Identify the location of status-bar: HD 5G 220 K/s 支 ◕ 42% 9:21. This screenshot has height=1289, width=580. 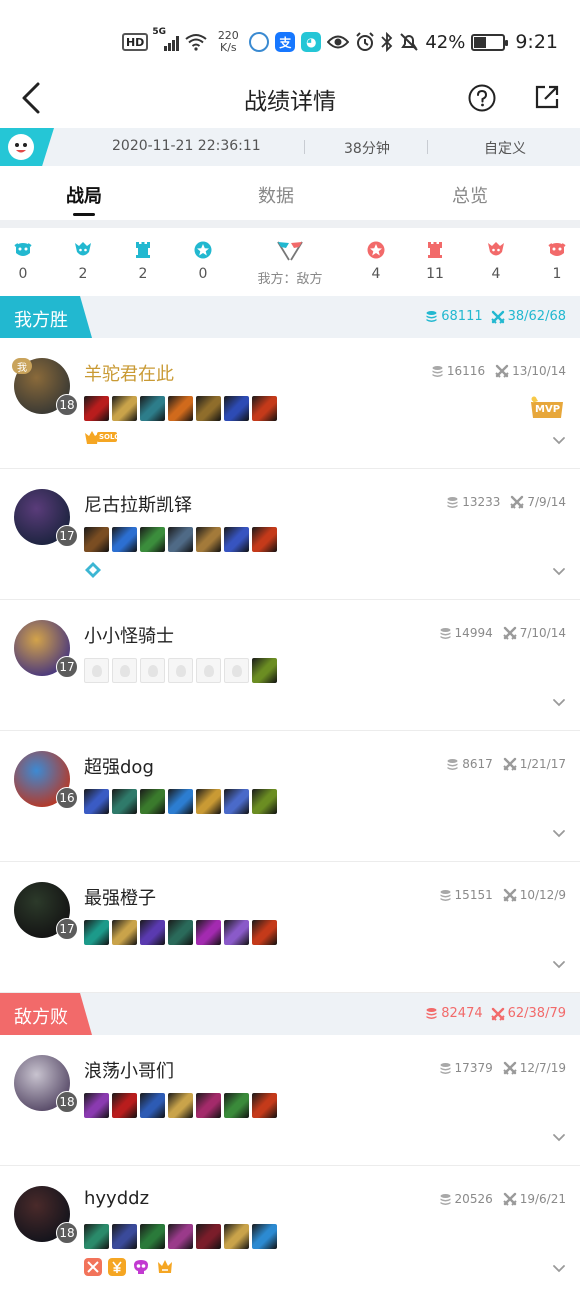
(290, 35).